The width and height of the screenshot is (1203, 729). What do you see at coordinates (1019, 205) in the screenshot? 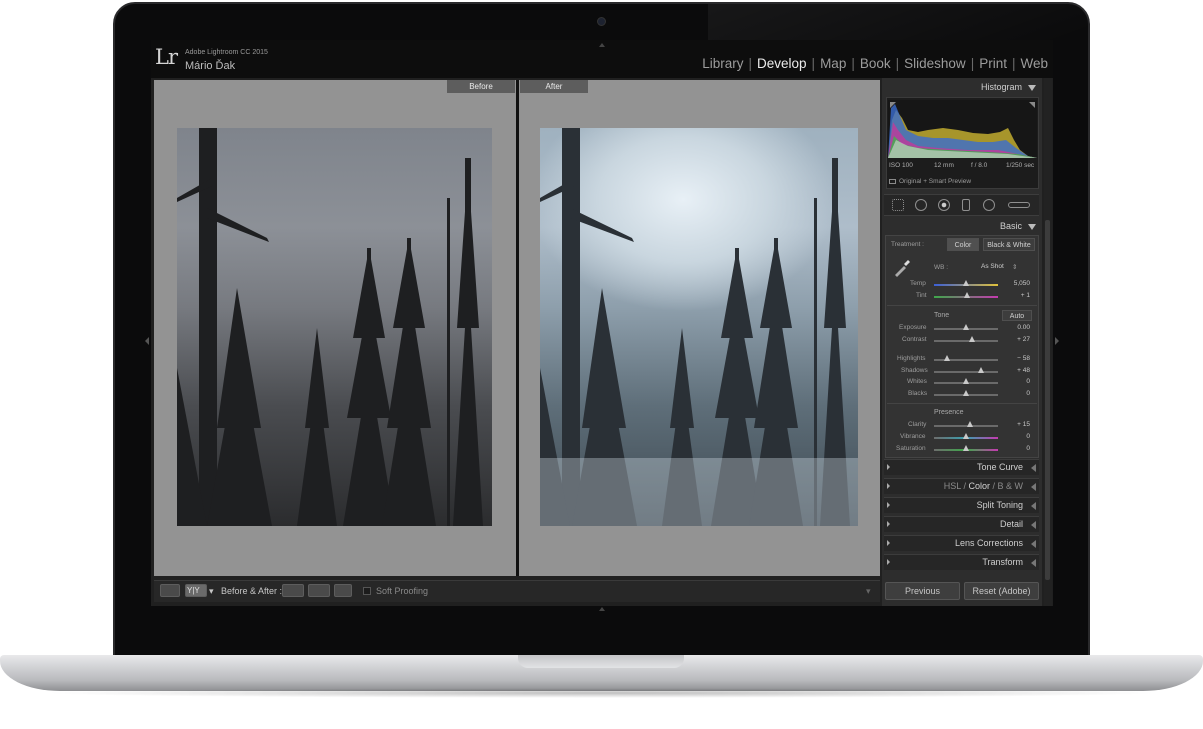
I see `adjustment-brush-icon` at bounding box center [1019, 205].